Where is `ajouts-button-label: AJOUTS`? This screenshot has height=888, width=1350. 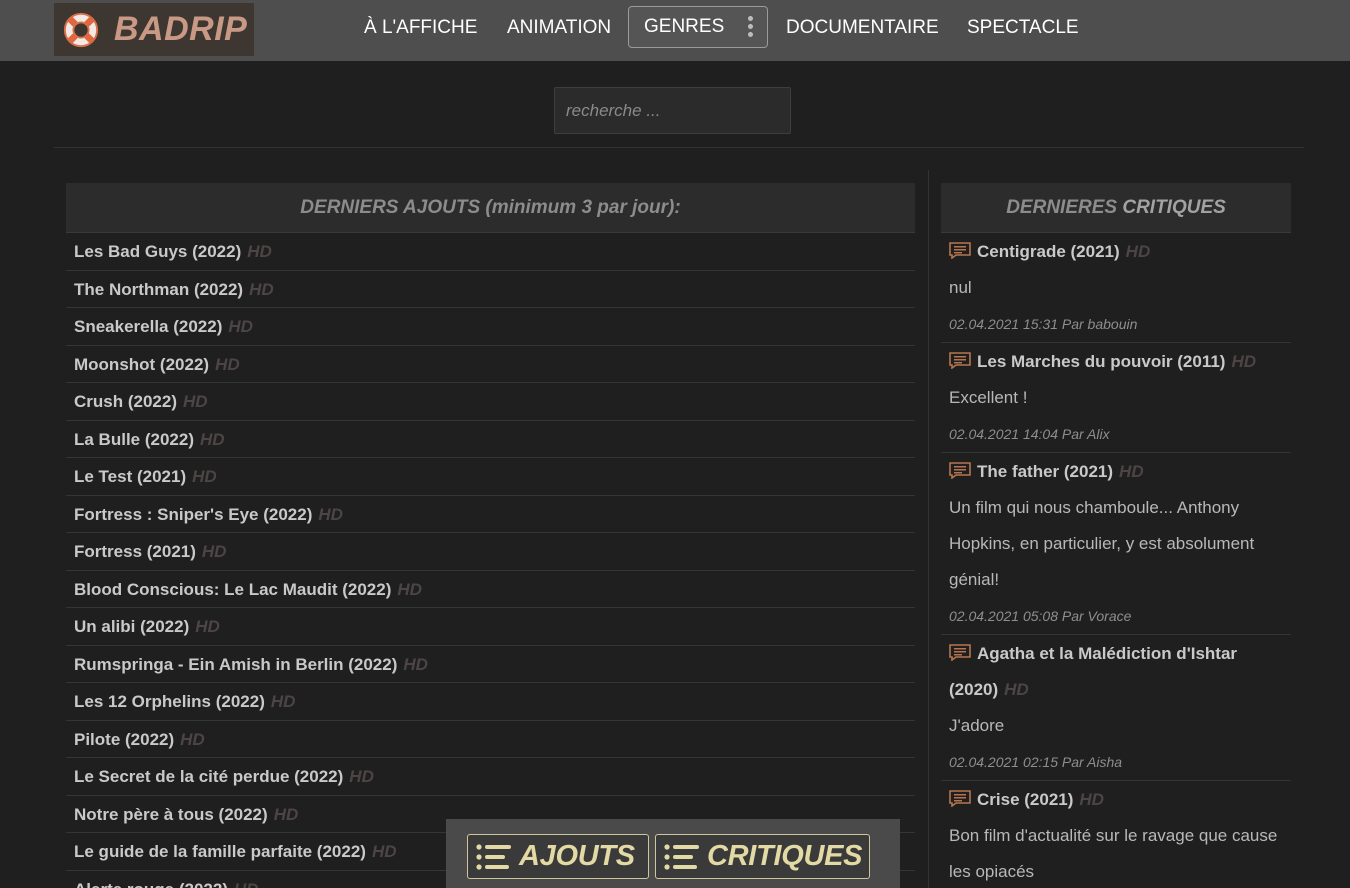 ajouts-button-label: AJOUTS is located at coordinates (577, 856).